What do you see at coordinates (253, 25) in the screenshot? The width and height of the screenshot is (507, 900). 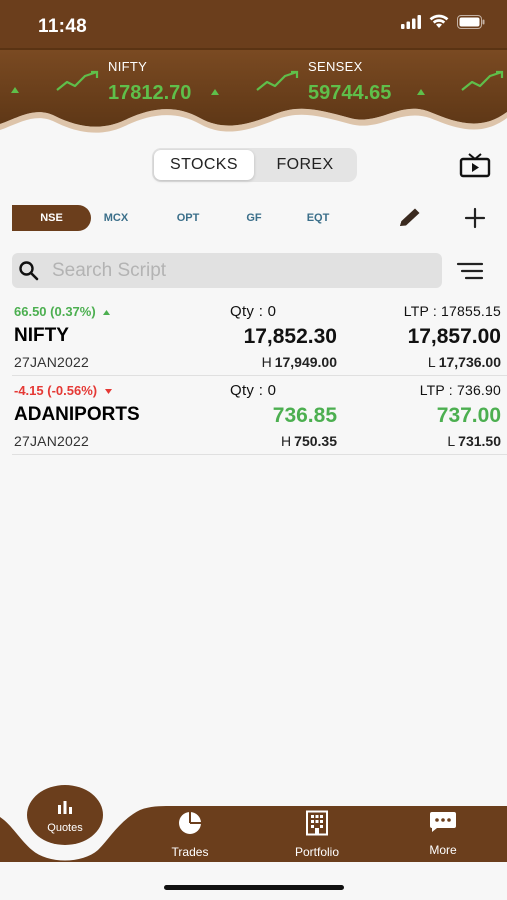 I see `status-bar: 11:48` at bounding box center [253, 25].